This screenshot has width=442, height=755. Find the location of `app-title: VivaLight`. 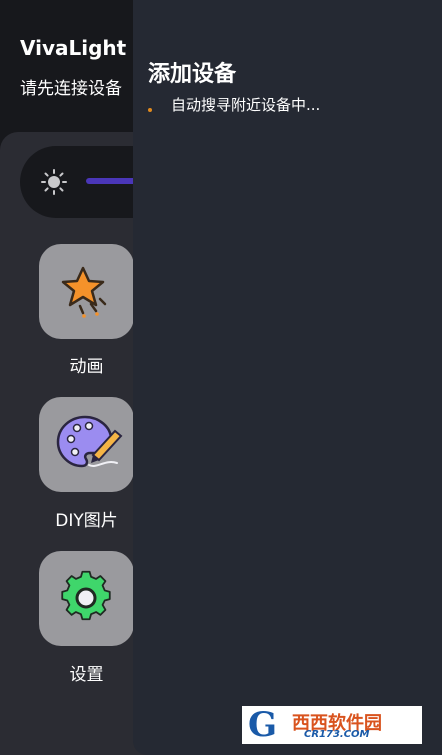

app-title: VivaLight is located at coordinates (73, 48).